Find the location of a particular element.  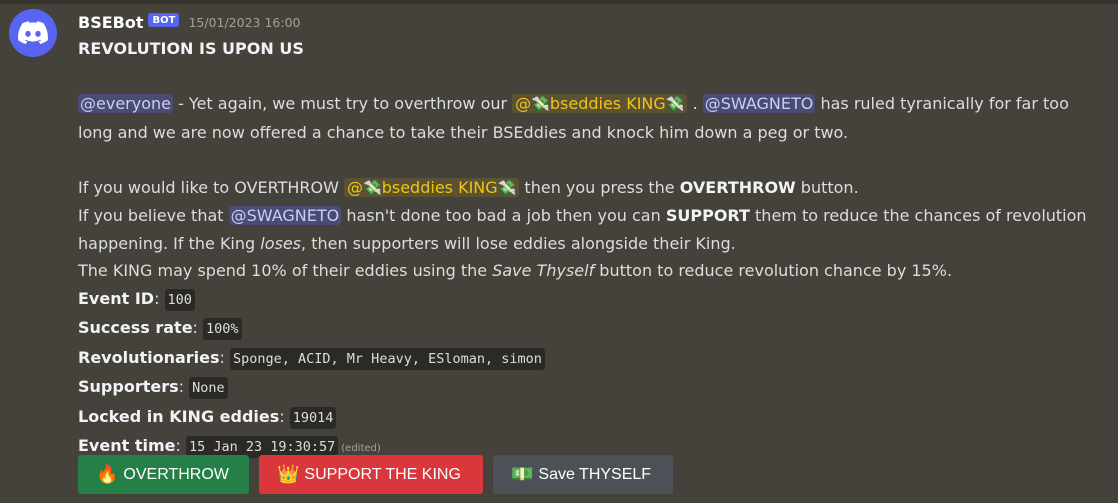

username: BSEBot is located at coordinates (110, 22).